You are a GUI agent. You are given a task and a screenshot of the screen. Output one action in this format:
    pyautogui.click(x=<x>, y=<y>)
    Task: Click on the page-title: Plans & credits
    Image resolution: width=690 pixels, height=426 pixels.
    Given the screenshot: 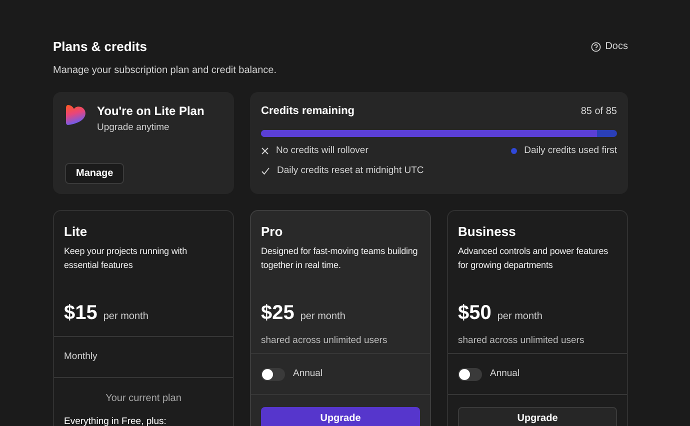 What is the action you would take?
    pyautogui.click(x=100, y=47)
    